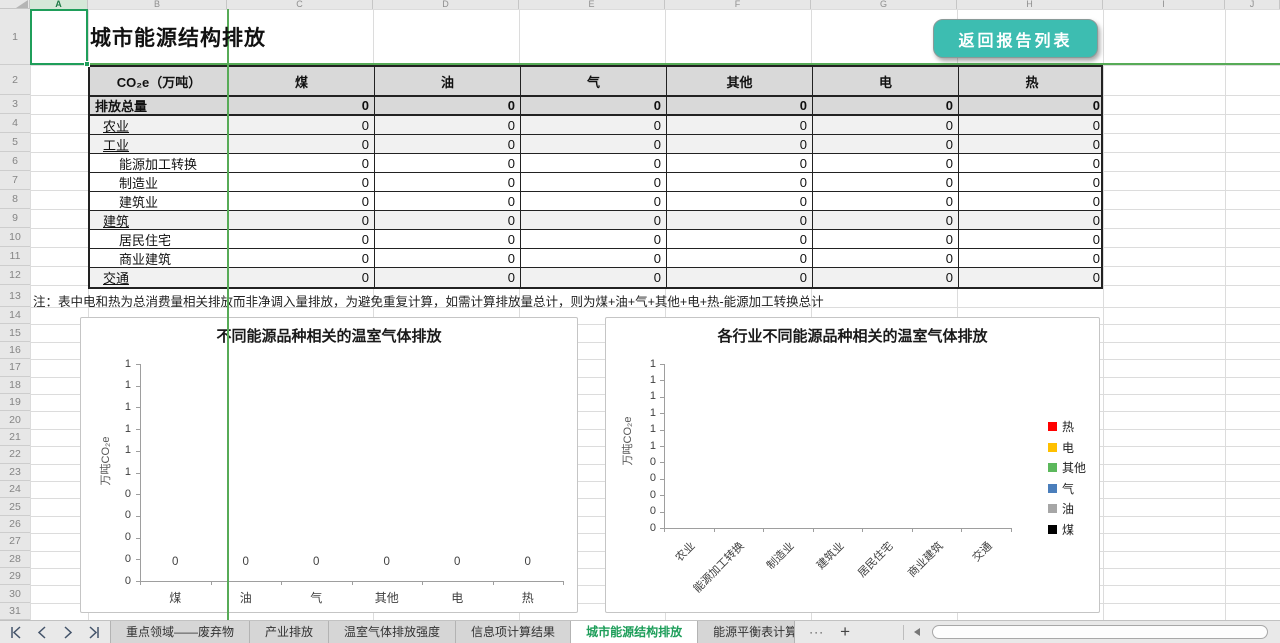  I want to click on scroll-left-icon, so click(917, 632).